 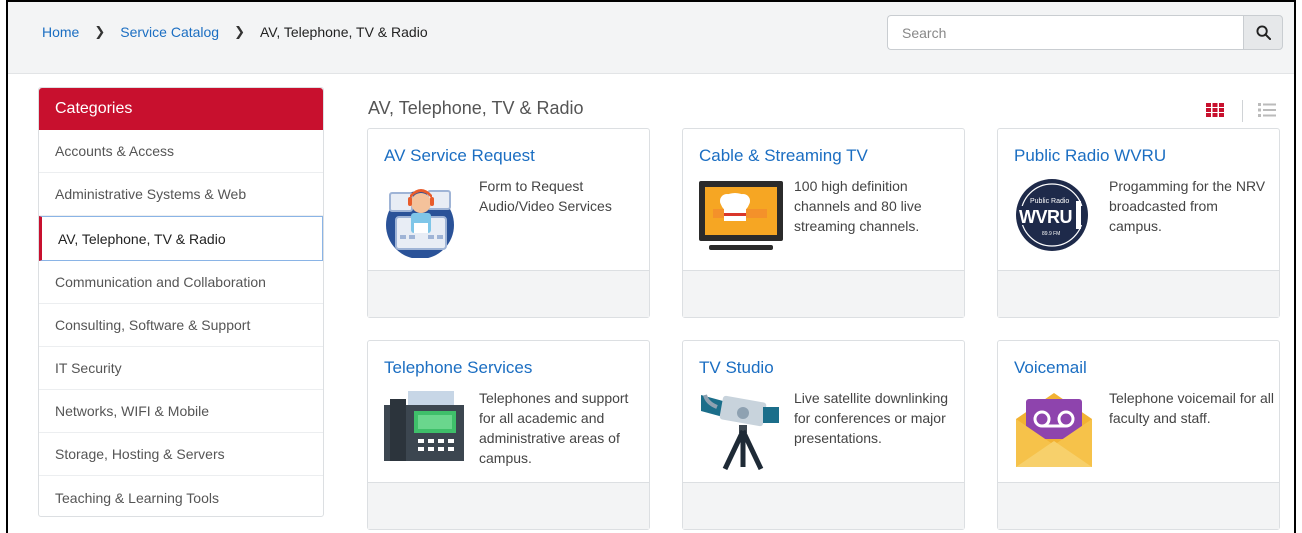 I want to click on sidebar-item-networks-wifi-mobile: Networks, WIFI & Mobile, so click(x=181, y=411).